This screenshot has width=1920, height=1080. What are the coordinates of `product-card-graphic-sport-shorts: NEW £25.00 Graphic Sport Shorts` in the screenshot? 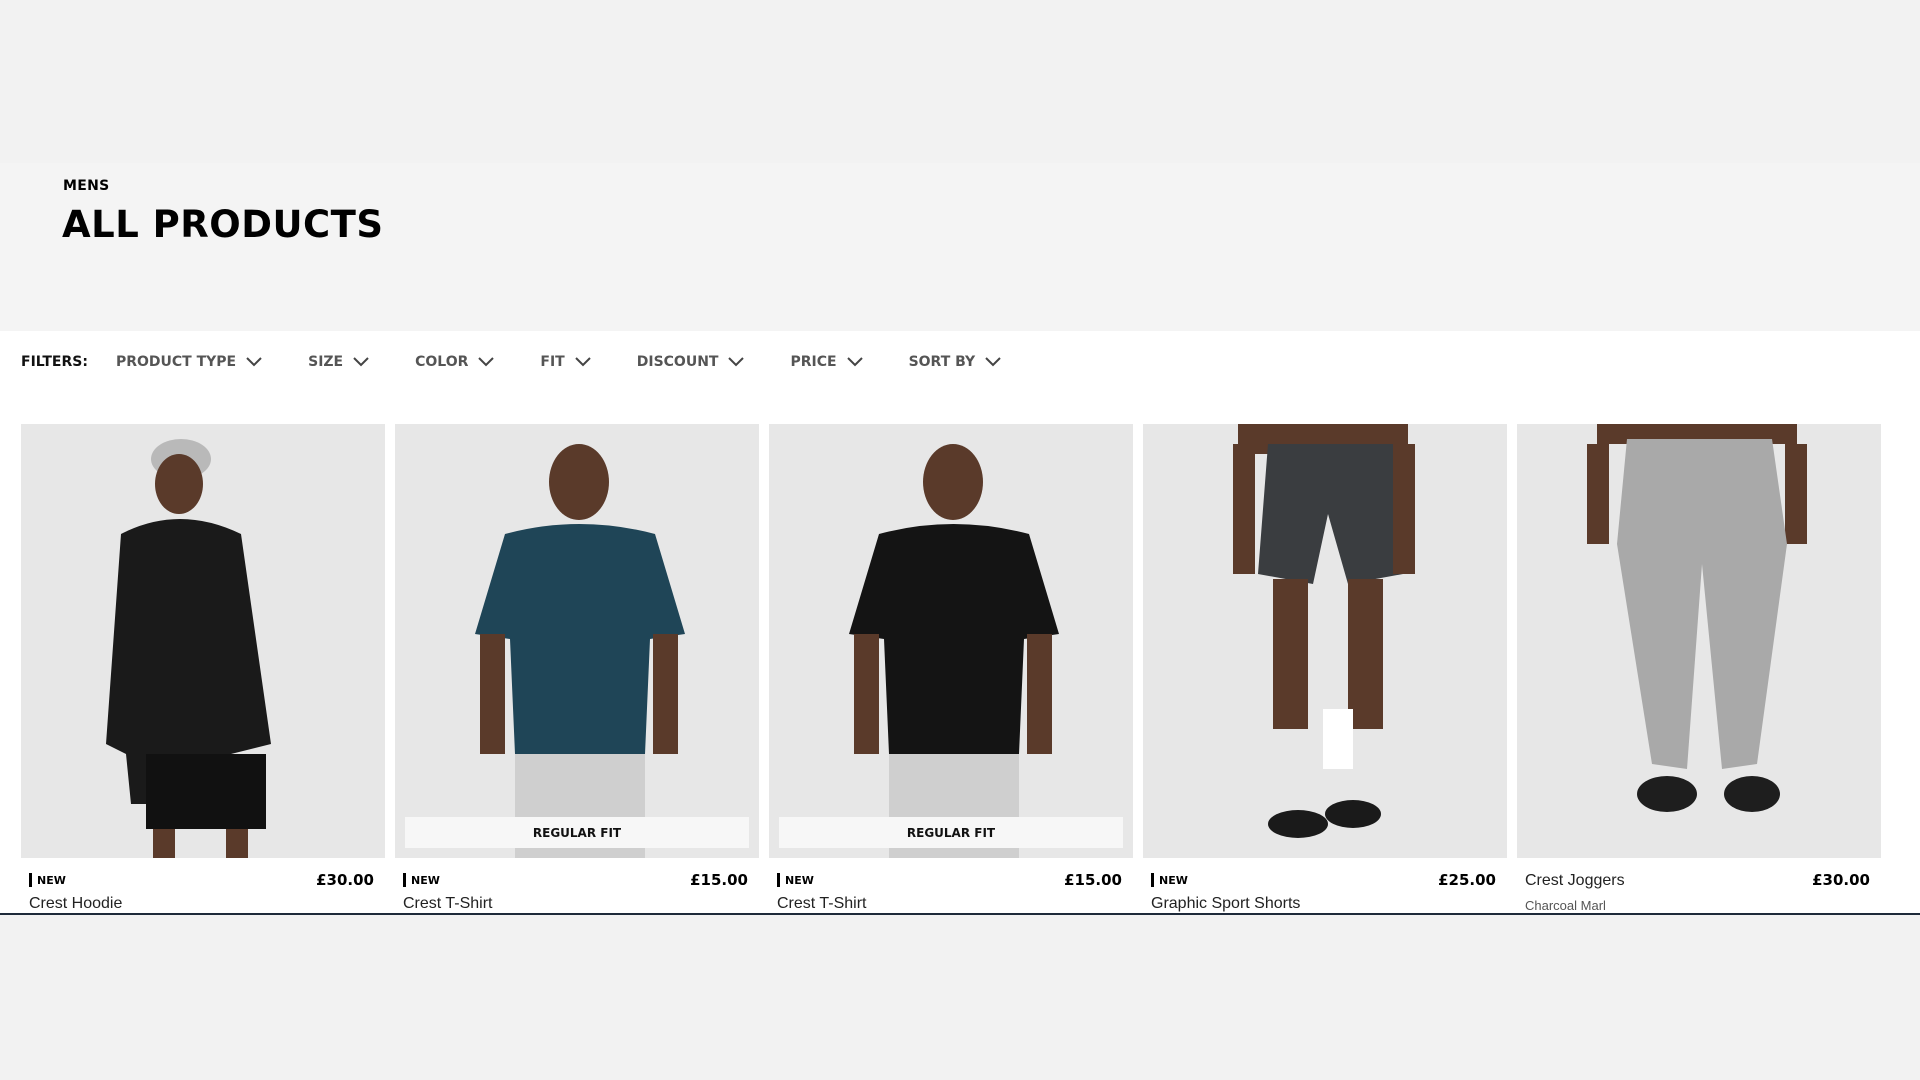 It's located at (1325, 668).